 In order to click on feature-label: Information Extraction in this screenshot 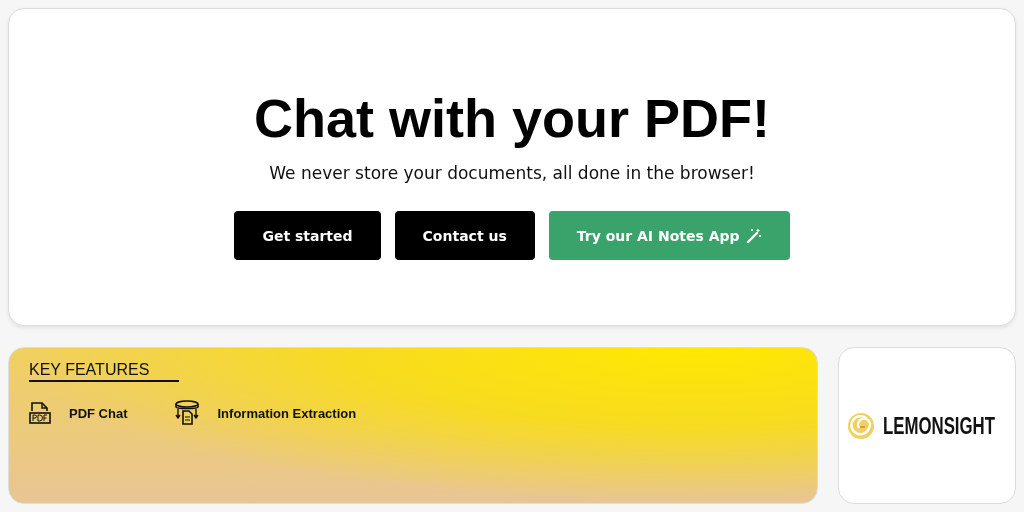, I will do `click(287, 413)`.